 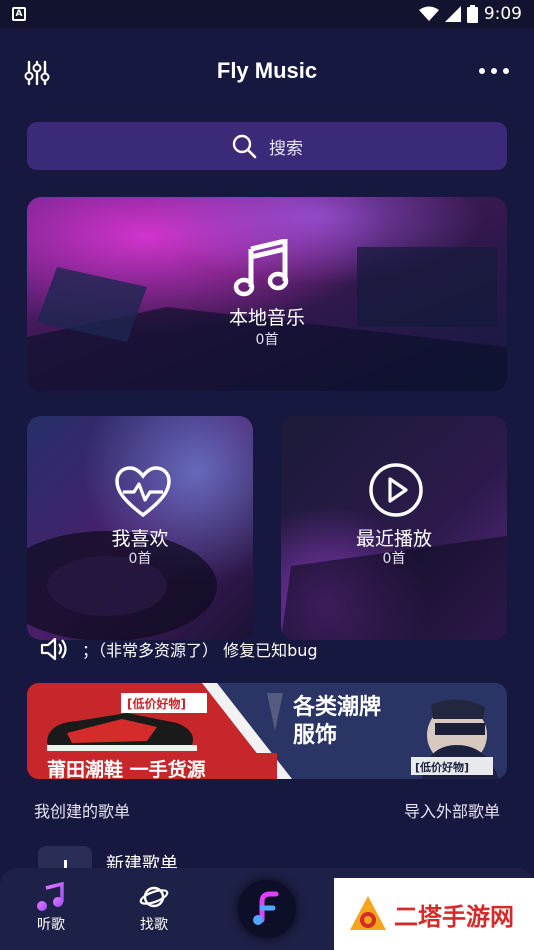 I want to click on nav-listen-label: 听歌, so click(x=51, y=925).